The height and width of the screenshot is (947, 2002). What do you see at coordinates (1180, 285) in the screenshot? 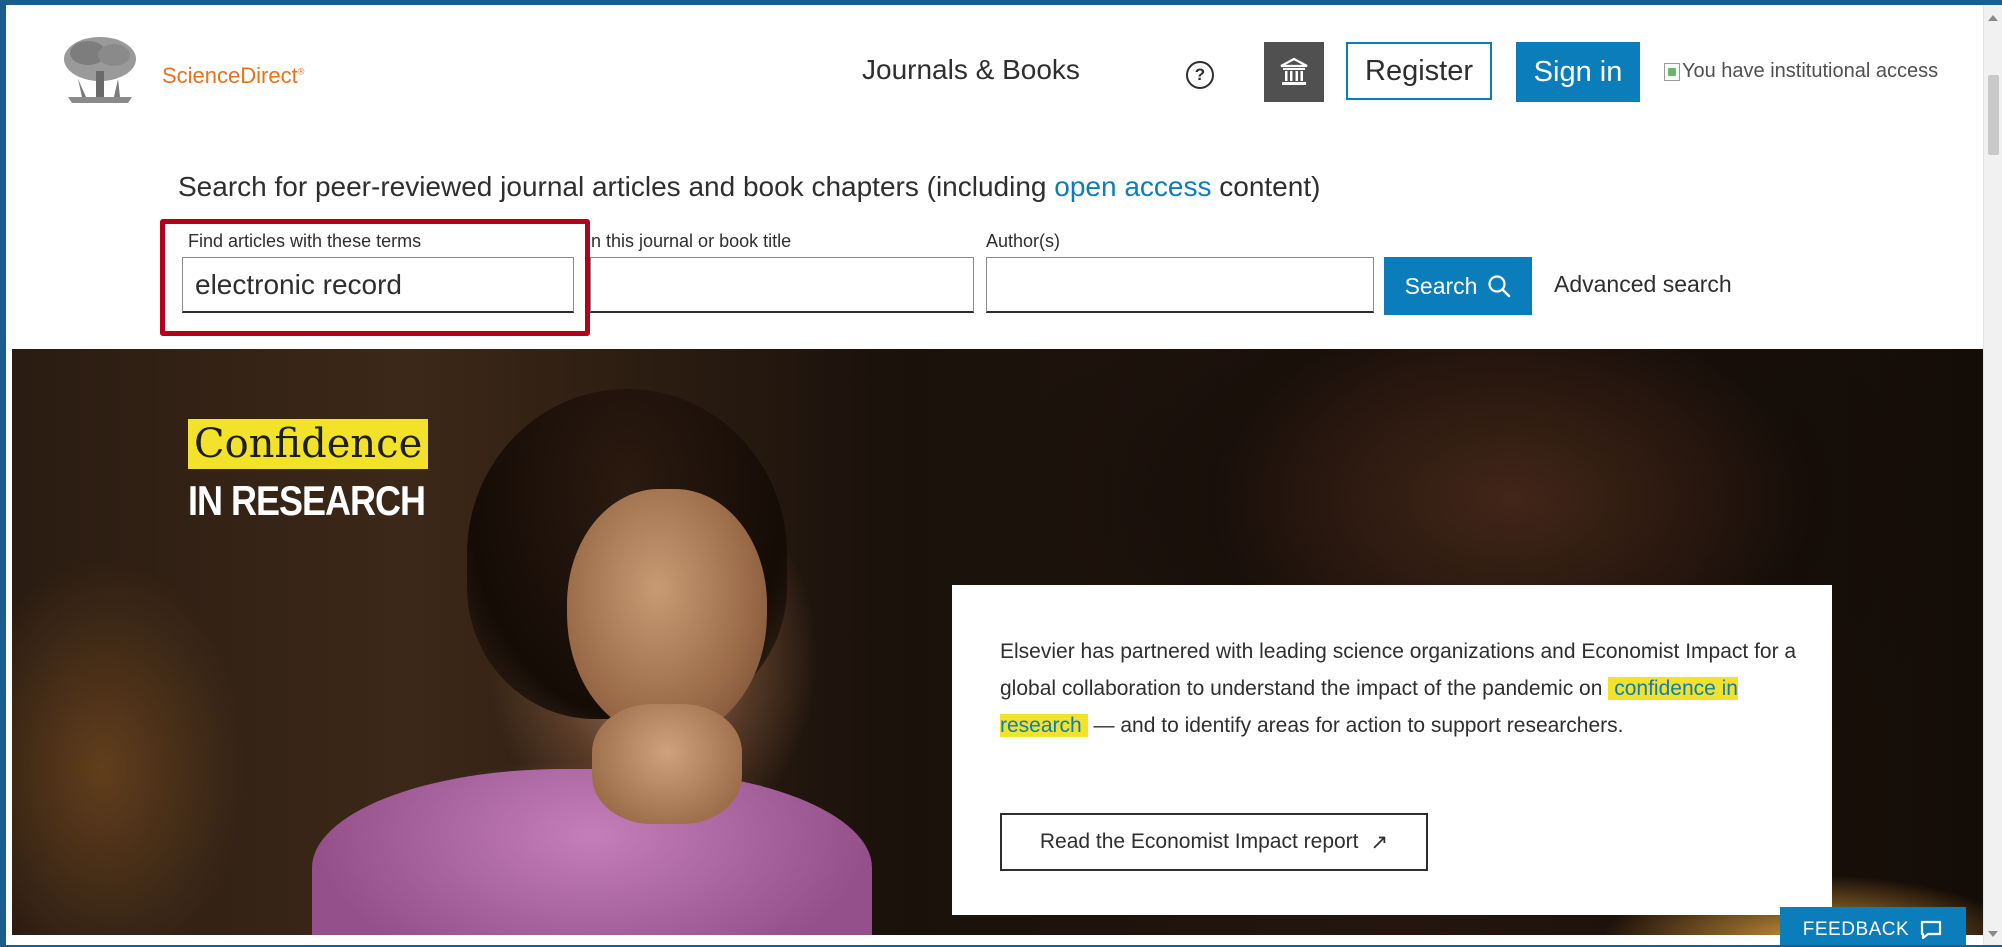
I see `author-input` at bounding box center [1180, 285].